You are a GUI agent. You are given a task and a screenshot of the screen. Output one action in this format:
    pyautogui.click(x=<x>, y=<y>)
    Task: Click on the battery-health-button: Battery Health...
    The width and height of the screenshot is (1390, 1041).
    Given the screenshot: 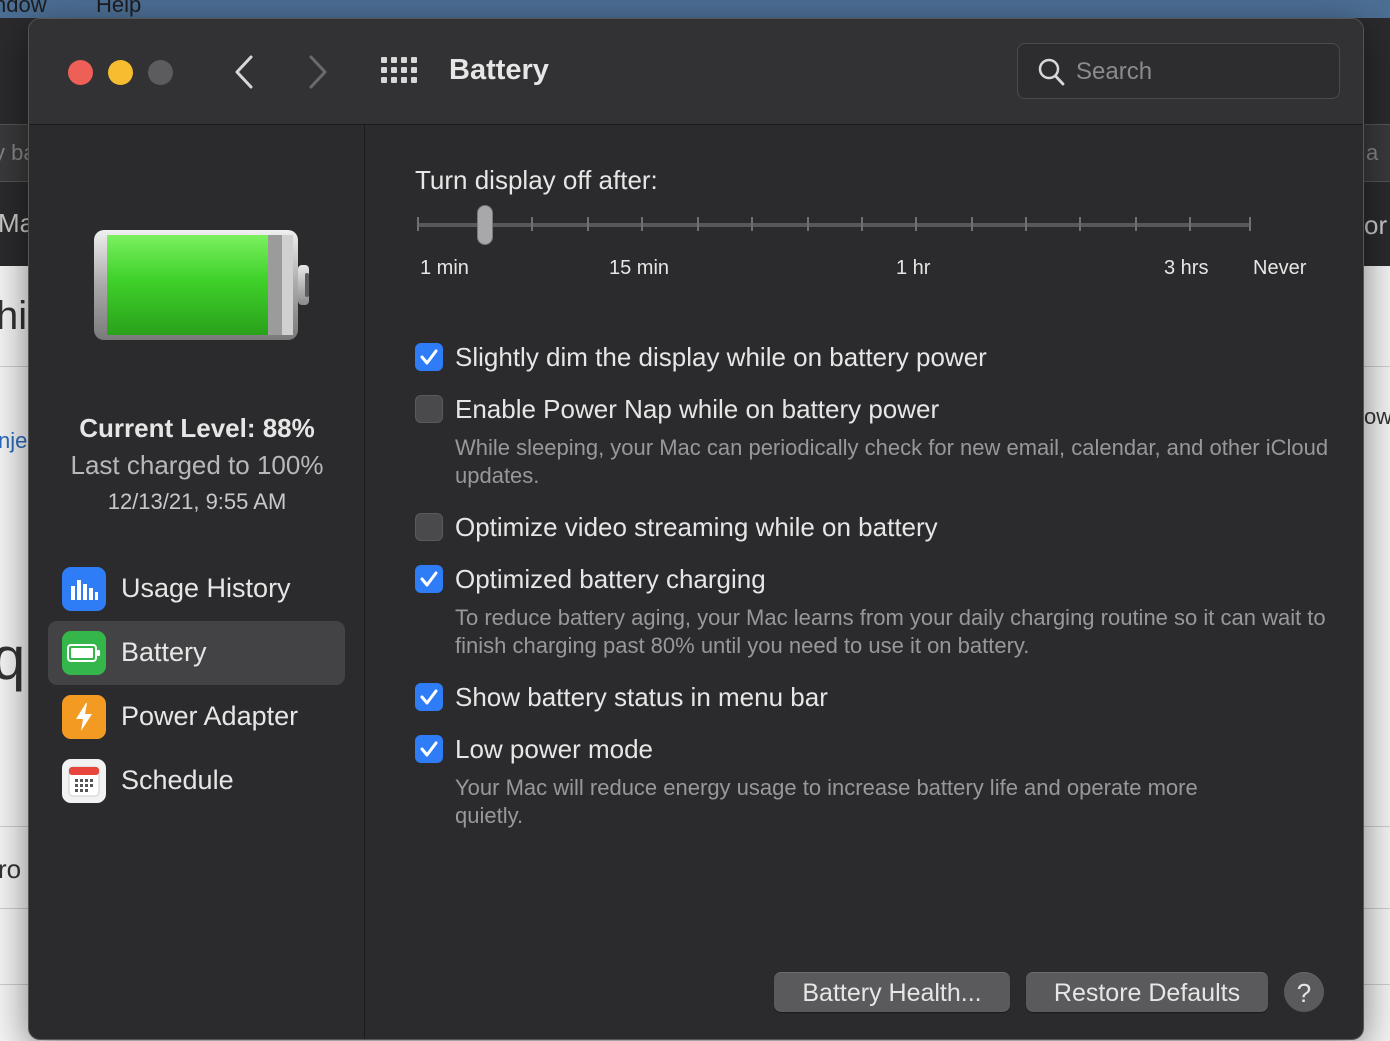 What is the action you would take?
    pyautogui.click(x=892, y=992)
    